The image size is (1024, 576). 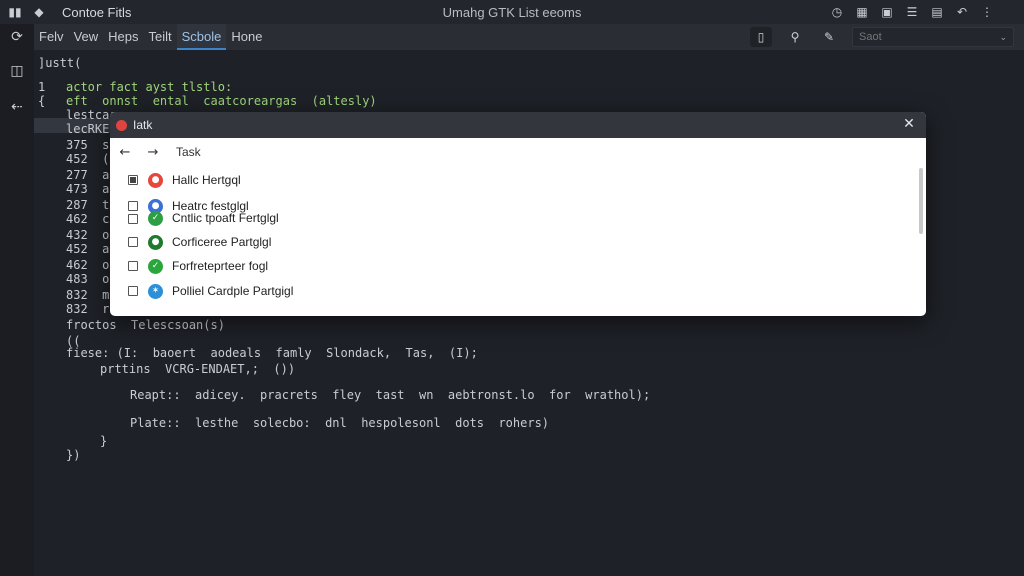 I want to click on code-line: 375 s, so click(x=88, y=145).